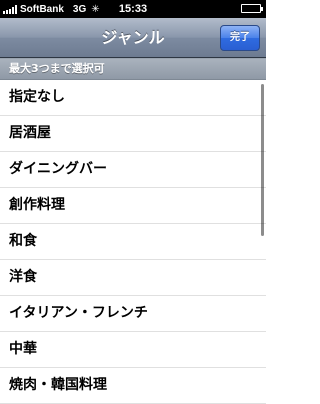 This screenshot has width=320, height=404. I want to click on done-button: 完了, so click(240, 38).